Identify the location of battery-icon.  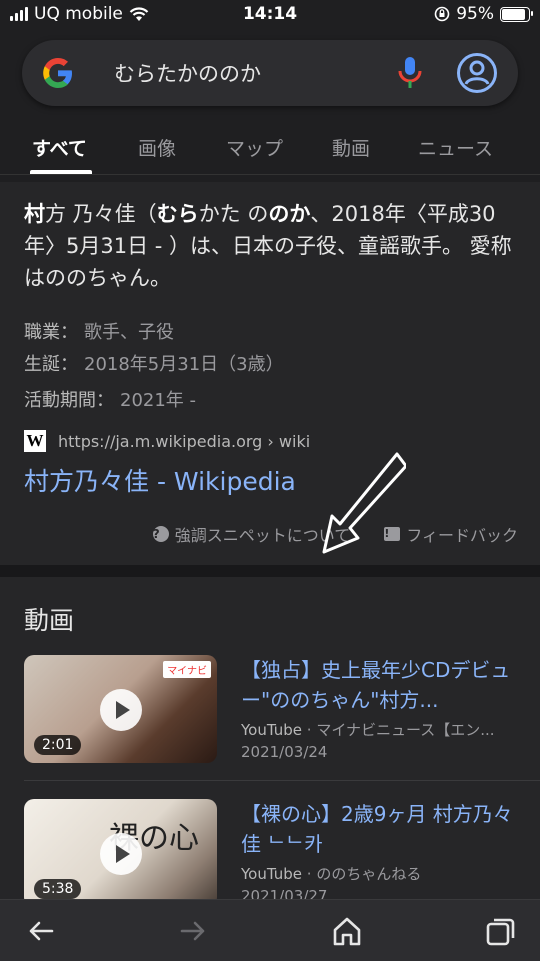
(516, 14).